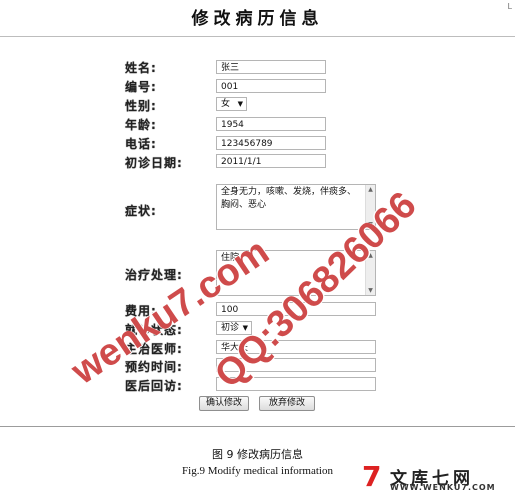 Image resolution: width=515 pixels, height=496 pixels. What do you see at coordinates (443, 487) in the screenshot?
I see `logo-url: WWW.WENKU7.COM` at bounding box center [443, 487].